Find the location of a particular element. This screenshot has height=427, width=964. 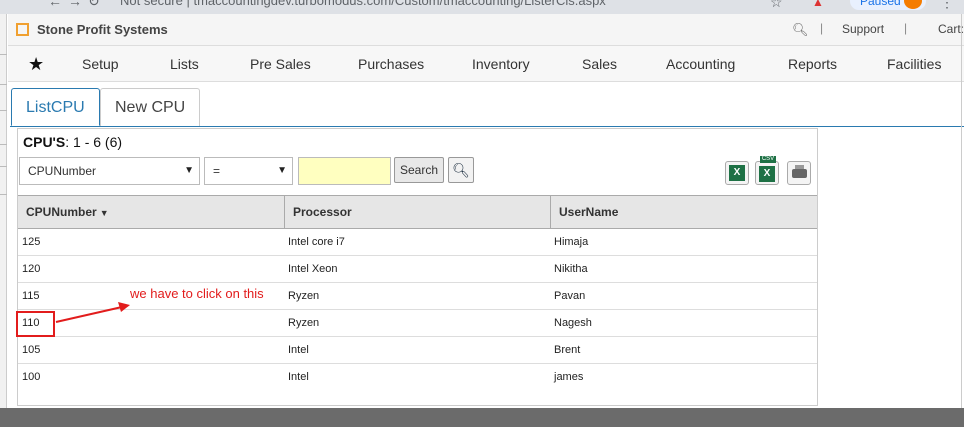

column-header-username: UserName is located at coordinates (684, 212).